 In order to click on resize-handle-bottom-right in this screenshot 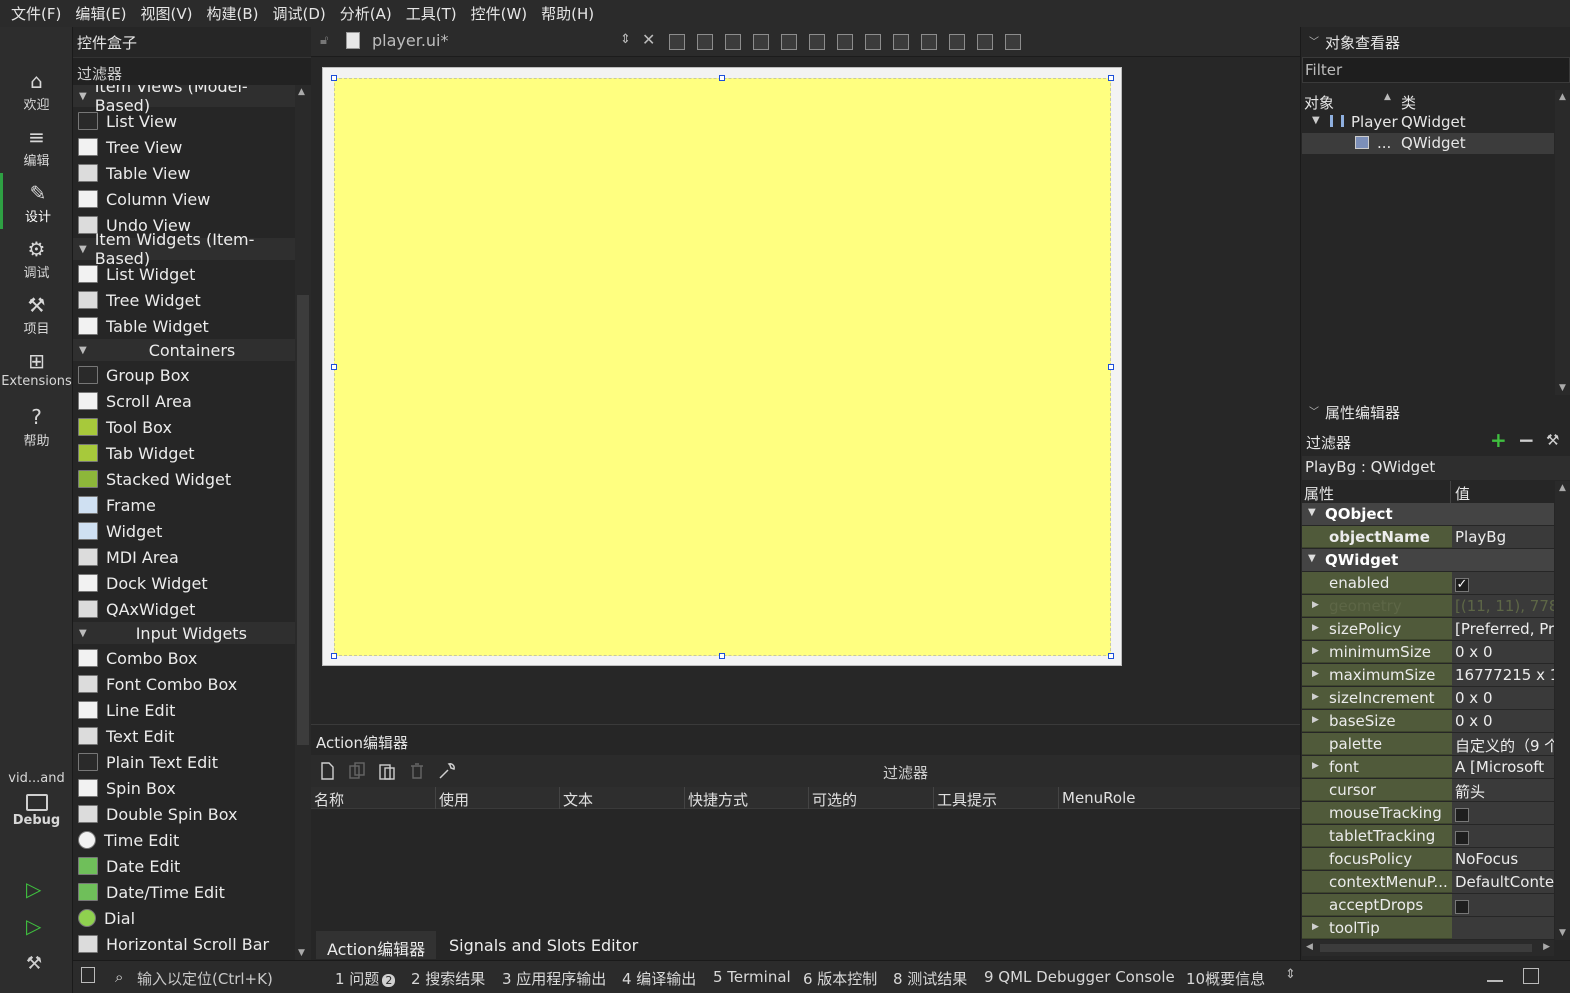, I will do `click(1111, 656)`.